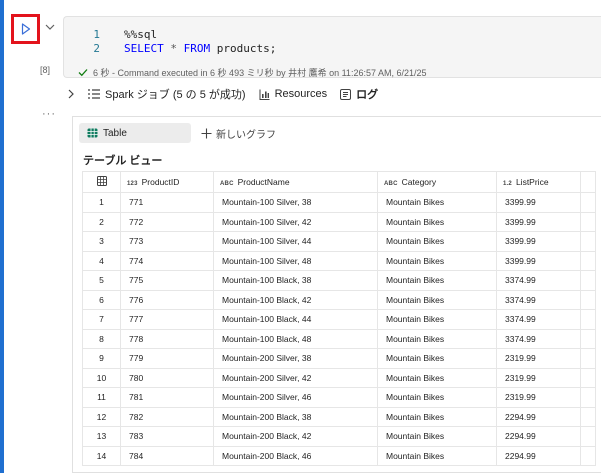  Describe the element at coordinates (295, 182) in the screenshot. I see `column-header-productname: ABC ProductName` at that location.